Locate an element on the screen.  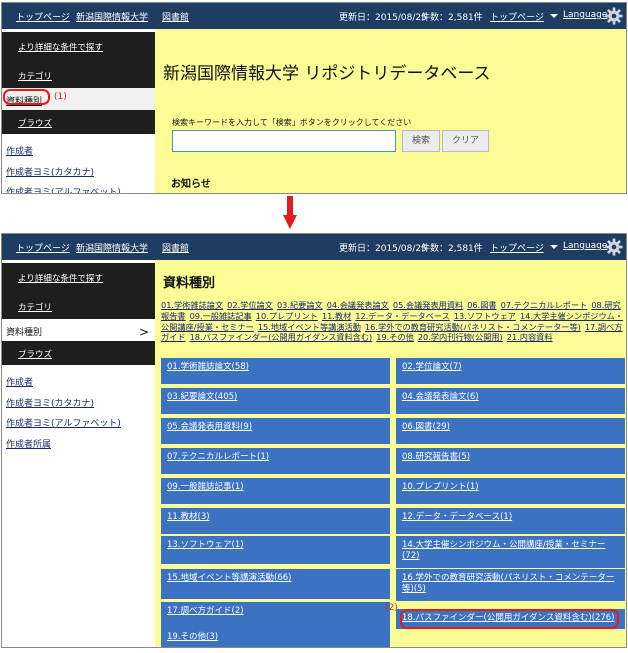
item-type-cell-label: 10.プレプリント(1) is located at coordinates (440, 487).